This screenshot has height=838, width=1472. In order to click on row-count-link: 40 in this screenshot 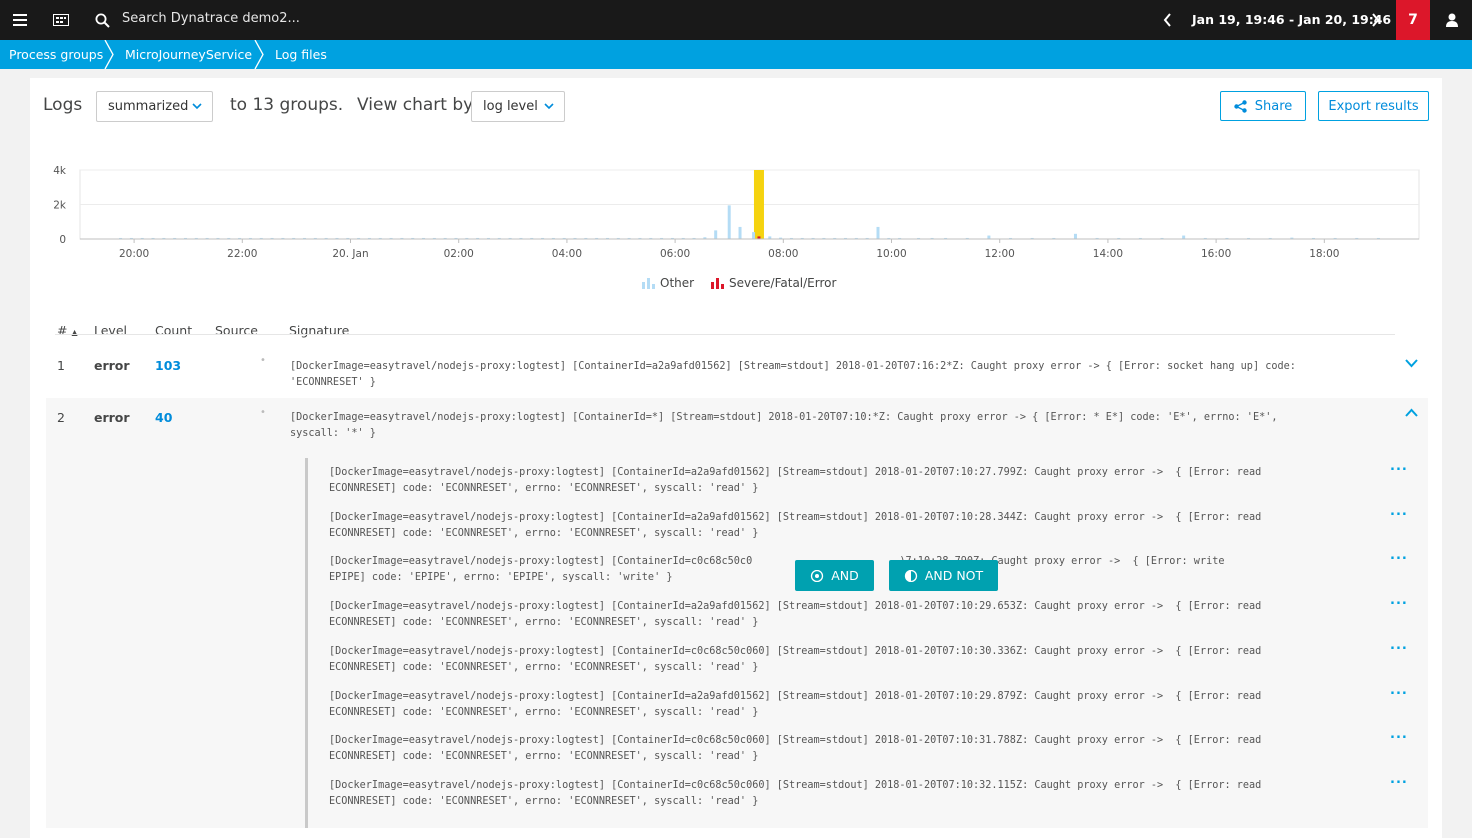, I will do `click(163, 417)`.